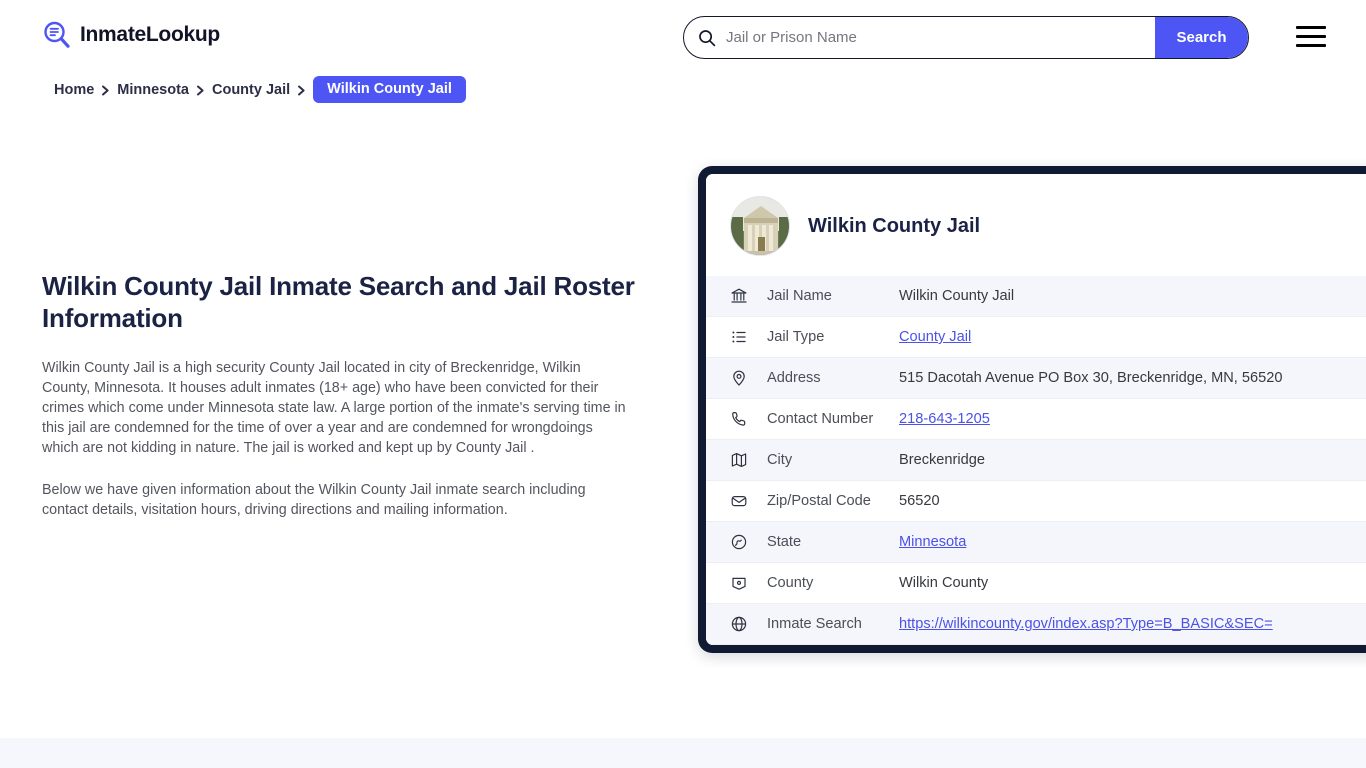 The width and height of the screenshot is (1366, 768). I want to click on envelope-icon, so click(739, 501).